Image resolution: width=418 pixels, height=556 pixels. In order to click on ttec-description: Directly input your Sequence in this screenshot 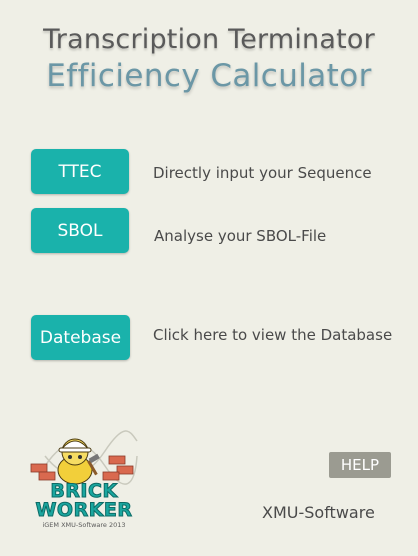, I will do `click(262, 173)`.